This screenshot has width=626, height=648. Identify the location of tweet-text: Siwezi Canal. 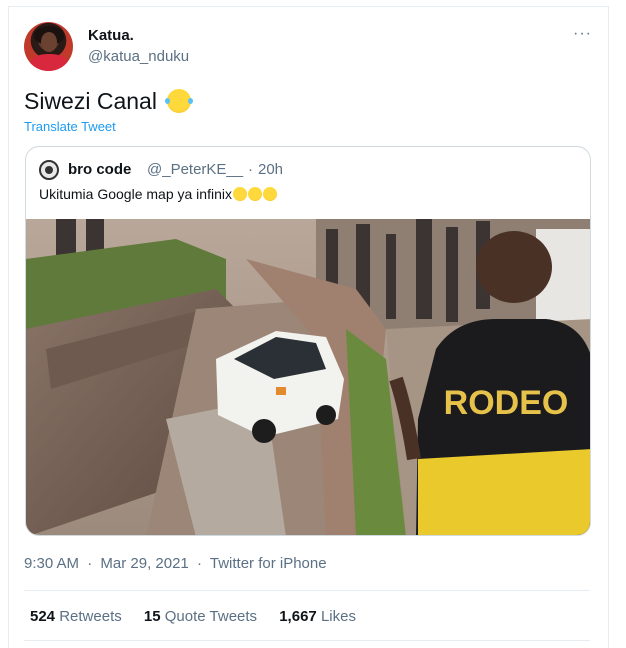
(109, 101).